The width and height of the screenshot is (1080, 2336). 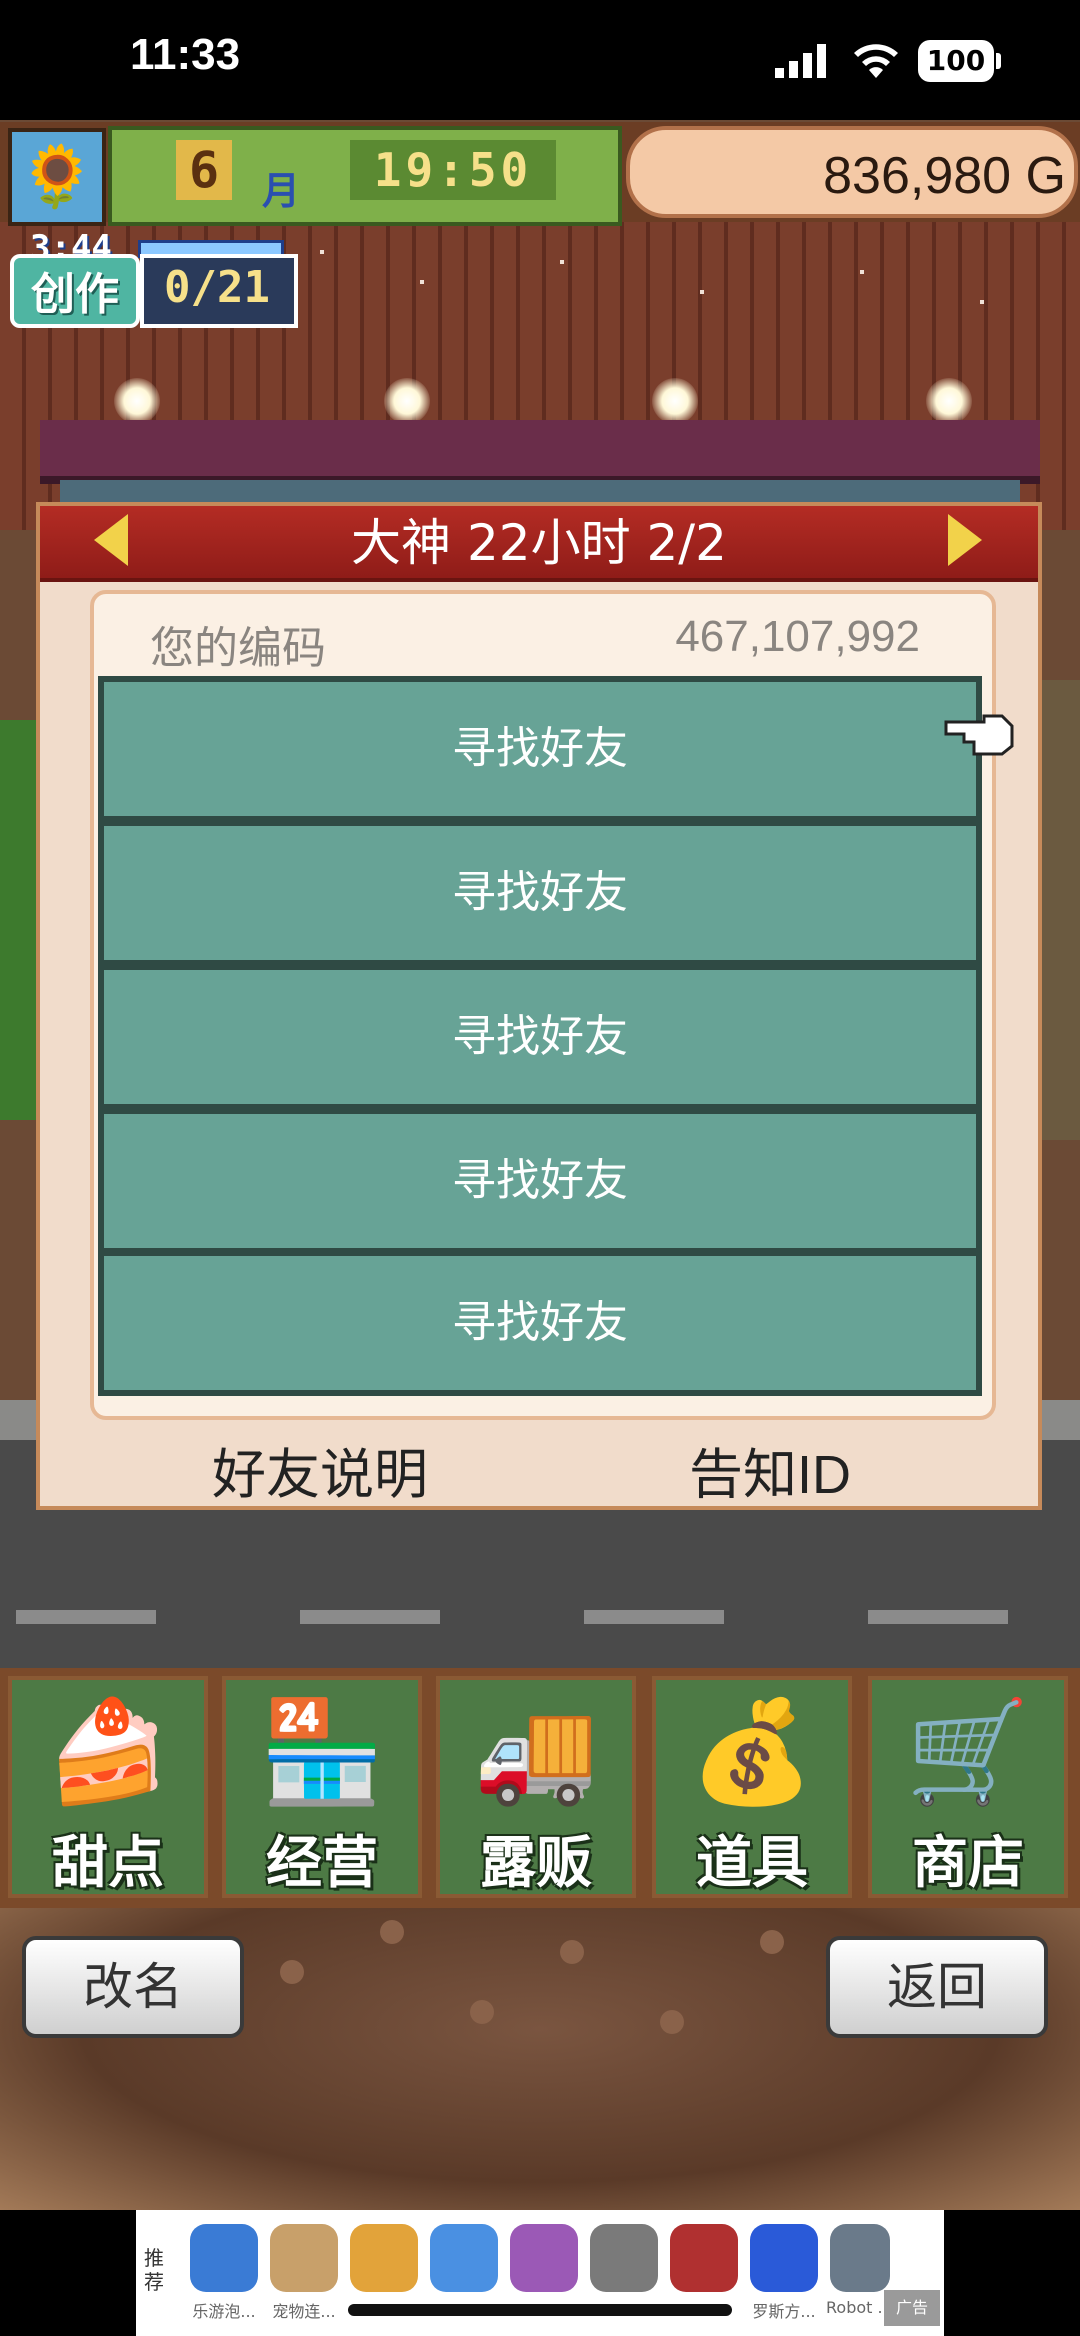 I want to click on menu-label: 商店, so click(x=968, y=1863).